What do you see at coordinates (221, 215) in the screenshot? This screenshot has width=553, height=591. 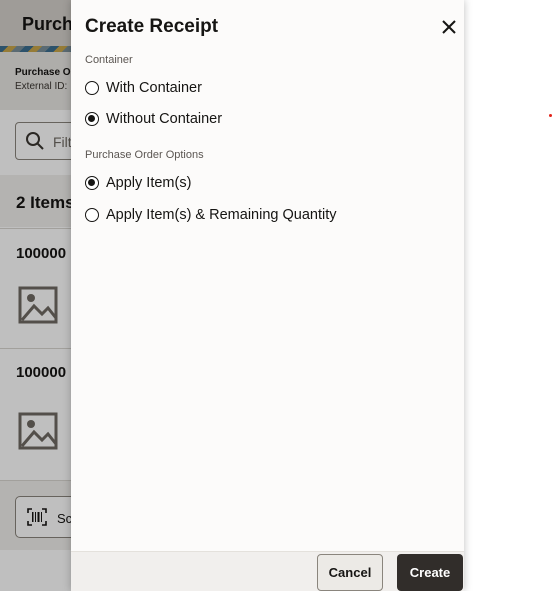 I see `radio-label: Apply Item(s) & Remaining Quantity` at bounding box center [221, 215].